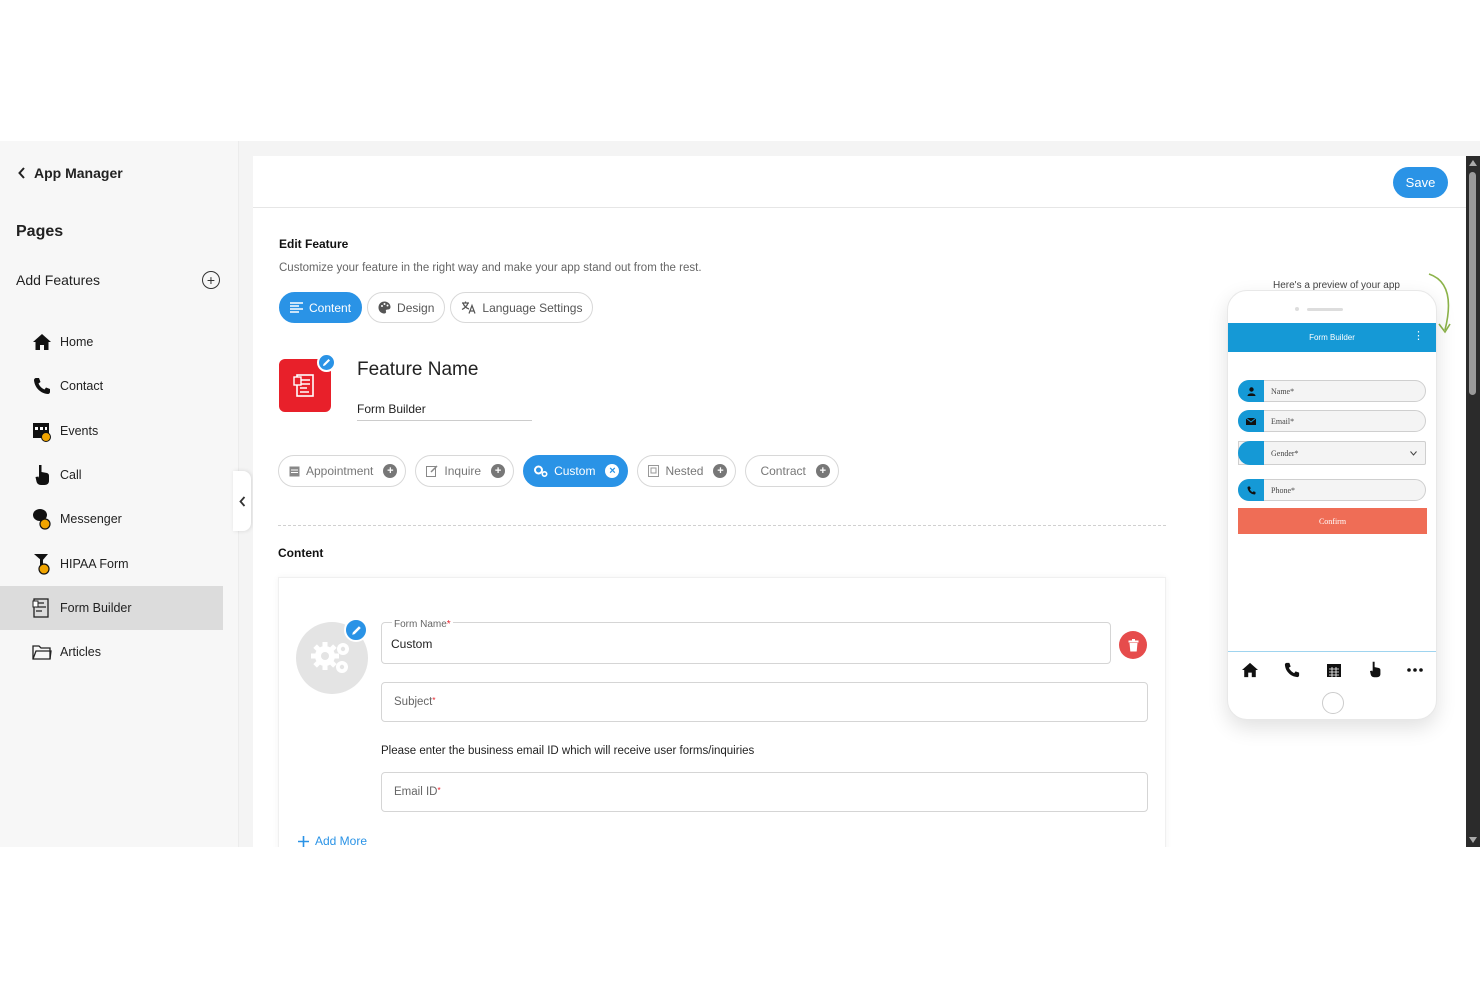 The image size is (1480, 987). I want to click on tab-content: Content, so click(321, 307).